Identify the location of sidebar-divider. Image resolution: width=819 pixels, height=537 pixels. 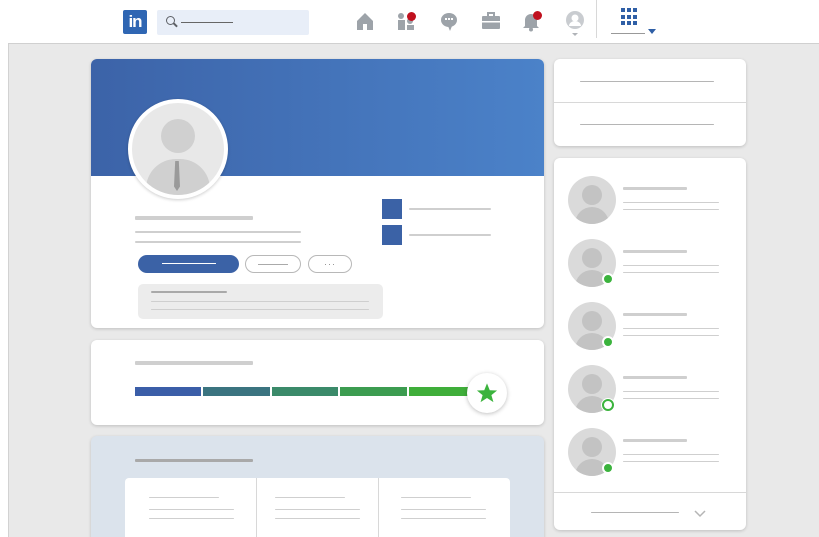
(650, 102).